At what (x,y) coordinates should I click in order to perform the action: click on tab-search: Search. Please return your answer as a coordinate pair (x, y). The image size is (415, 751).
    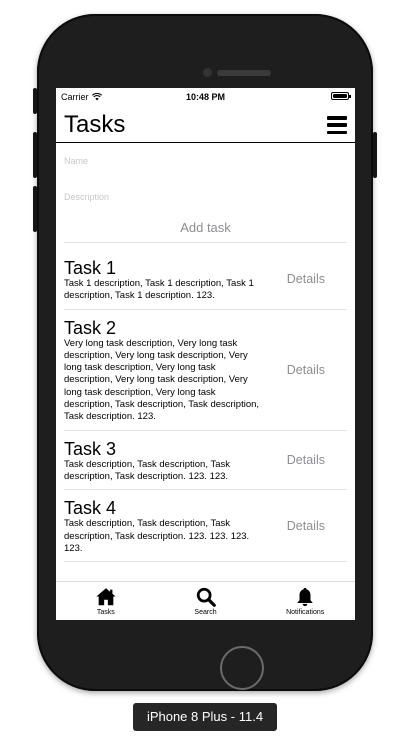
    Looking at the image, I should click on (206, 601).